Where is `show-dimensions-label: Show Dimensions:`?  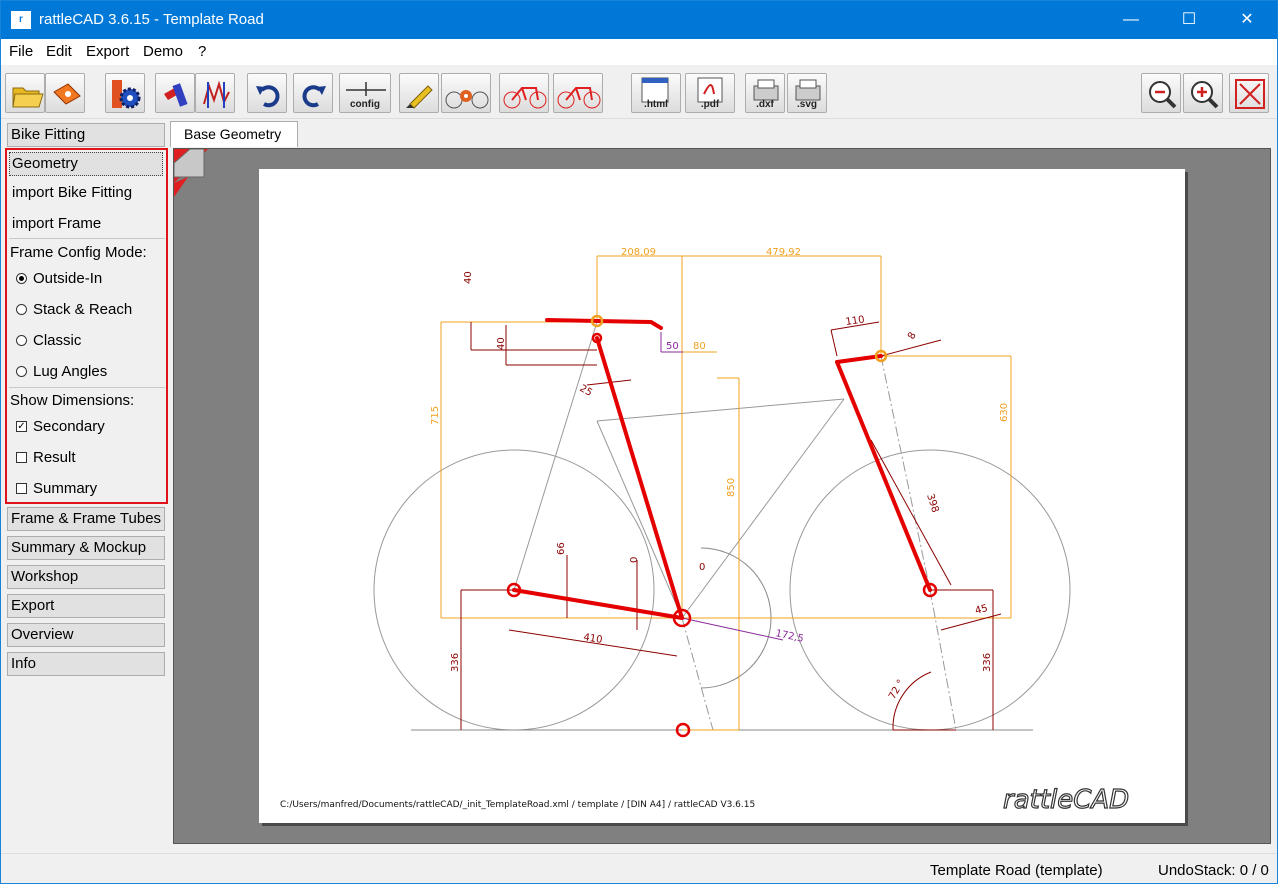 show-dimensions-label: Show Dimensions: is located at coordinates (72, 400).